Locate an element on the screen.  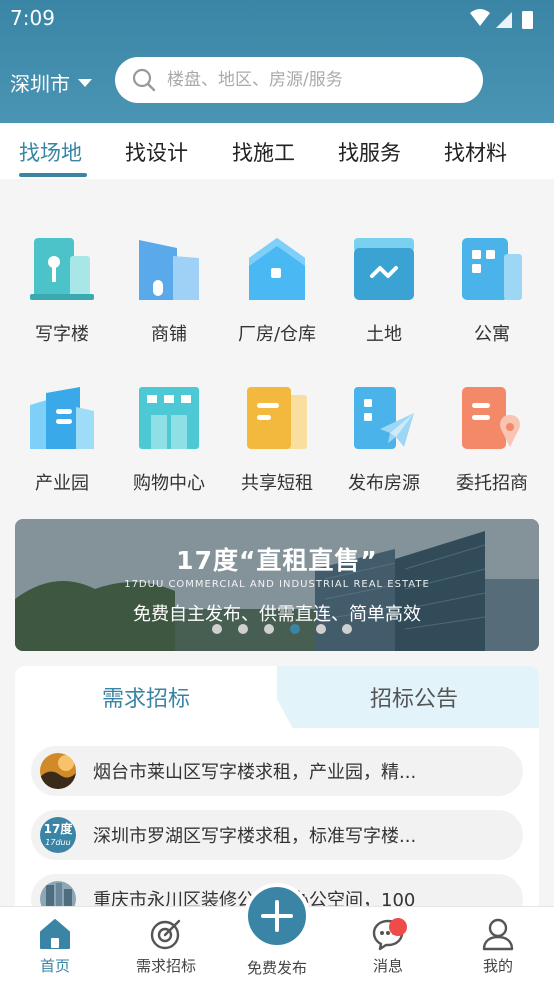
category-label: 购物中心 is located at coordinates (169, 483).